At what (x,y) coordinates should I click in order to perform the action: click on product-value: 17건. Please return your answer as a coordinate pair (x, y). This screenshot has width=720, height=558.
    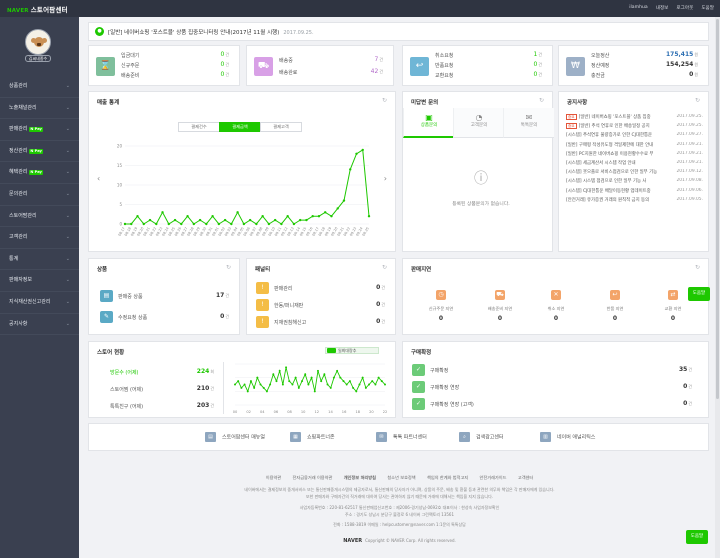
    Looking at the image, I should click on (222, 295).